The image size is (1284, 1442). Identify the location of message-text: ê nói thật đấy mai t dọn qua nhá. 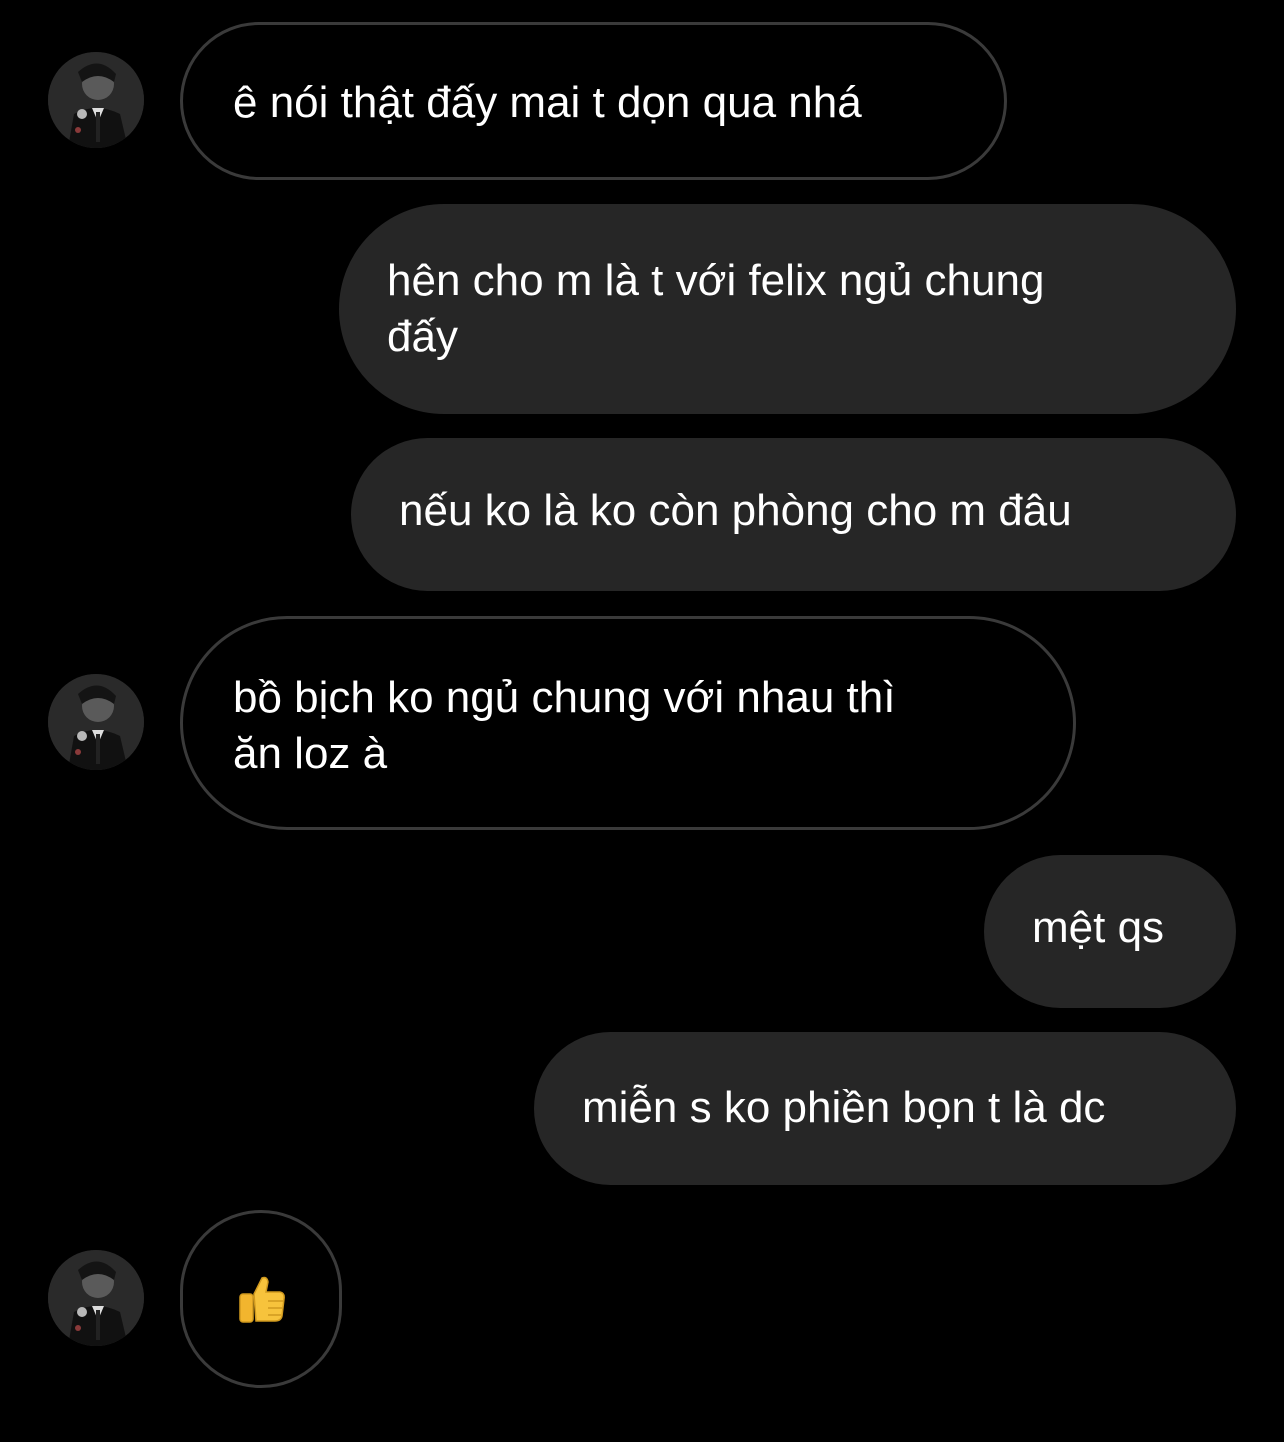
(547, 102).